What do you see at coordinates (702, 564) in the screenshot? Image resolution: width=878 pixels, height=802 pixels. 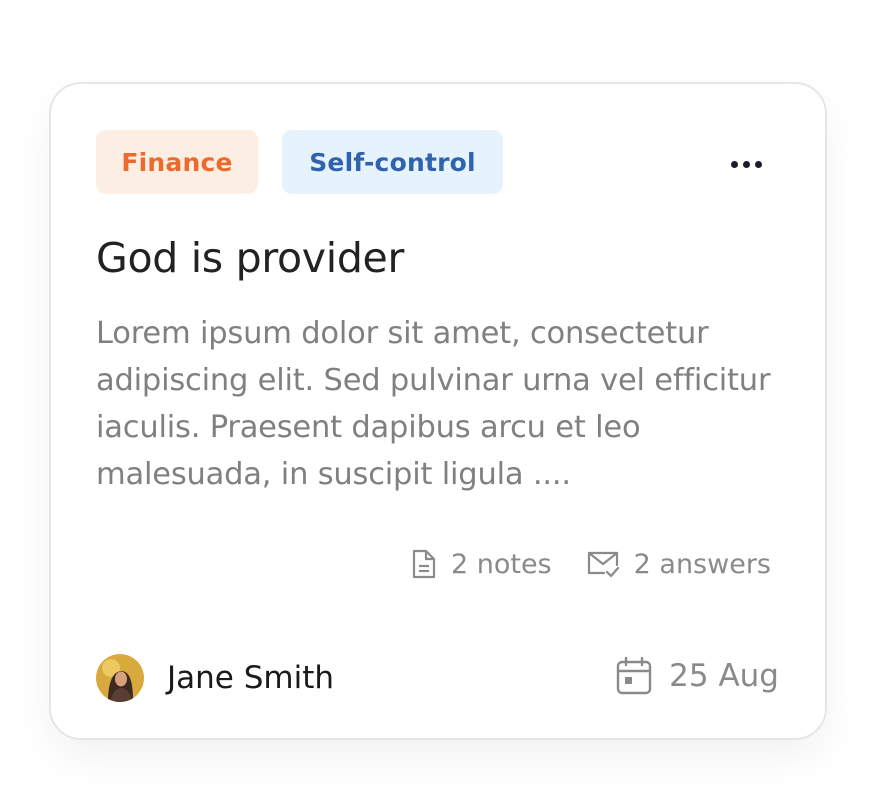 I see `answers-count: 2 answers` at bounding box center [702, 564].